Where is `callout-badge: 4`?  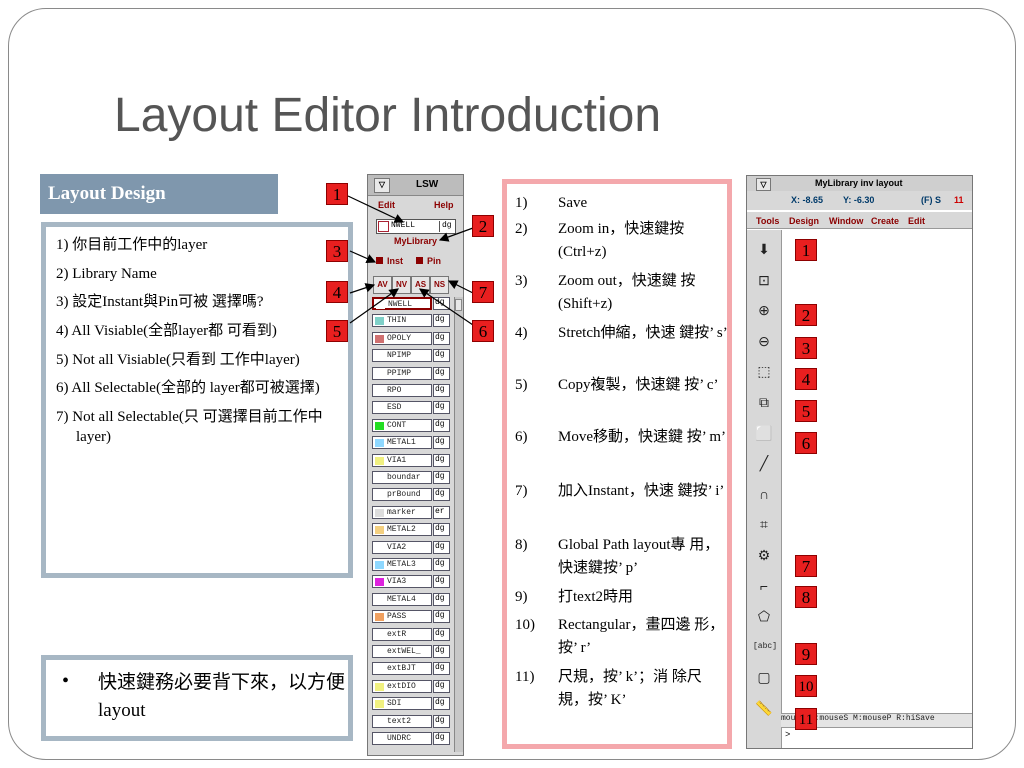
callout-badge: 4 is located at coordinates (337, 292).